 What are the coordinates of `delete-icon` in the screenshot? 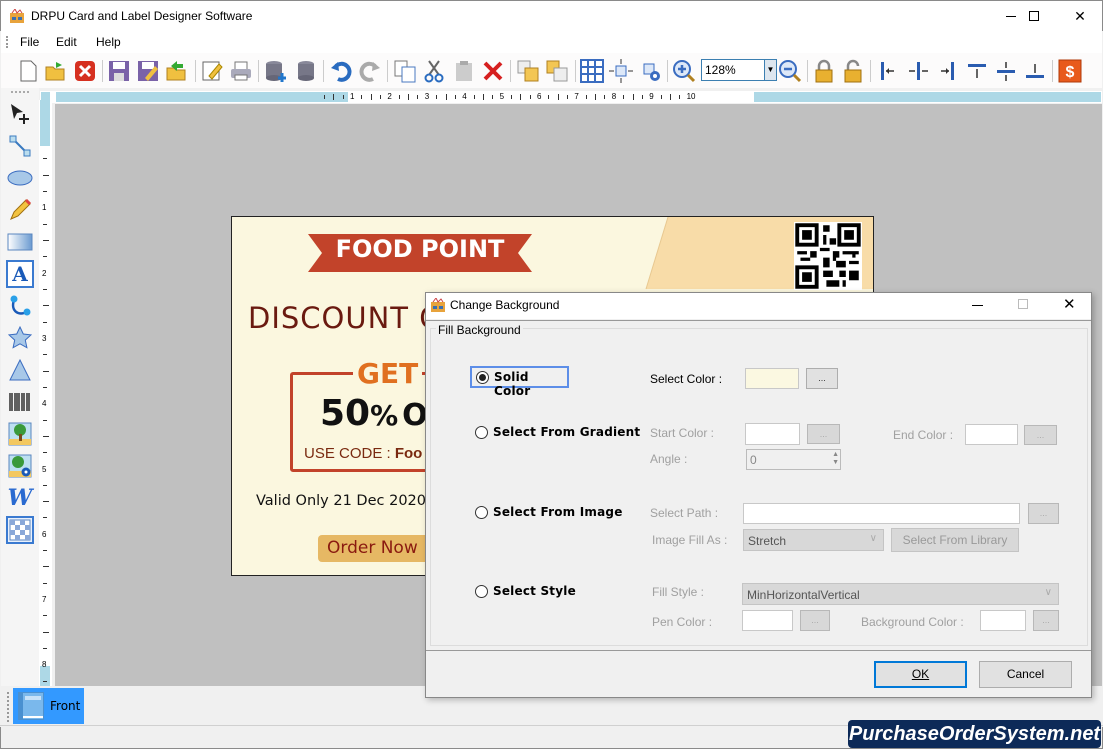 It's located at (493, 71).